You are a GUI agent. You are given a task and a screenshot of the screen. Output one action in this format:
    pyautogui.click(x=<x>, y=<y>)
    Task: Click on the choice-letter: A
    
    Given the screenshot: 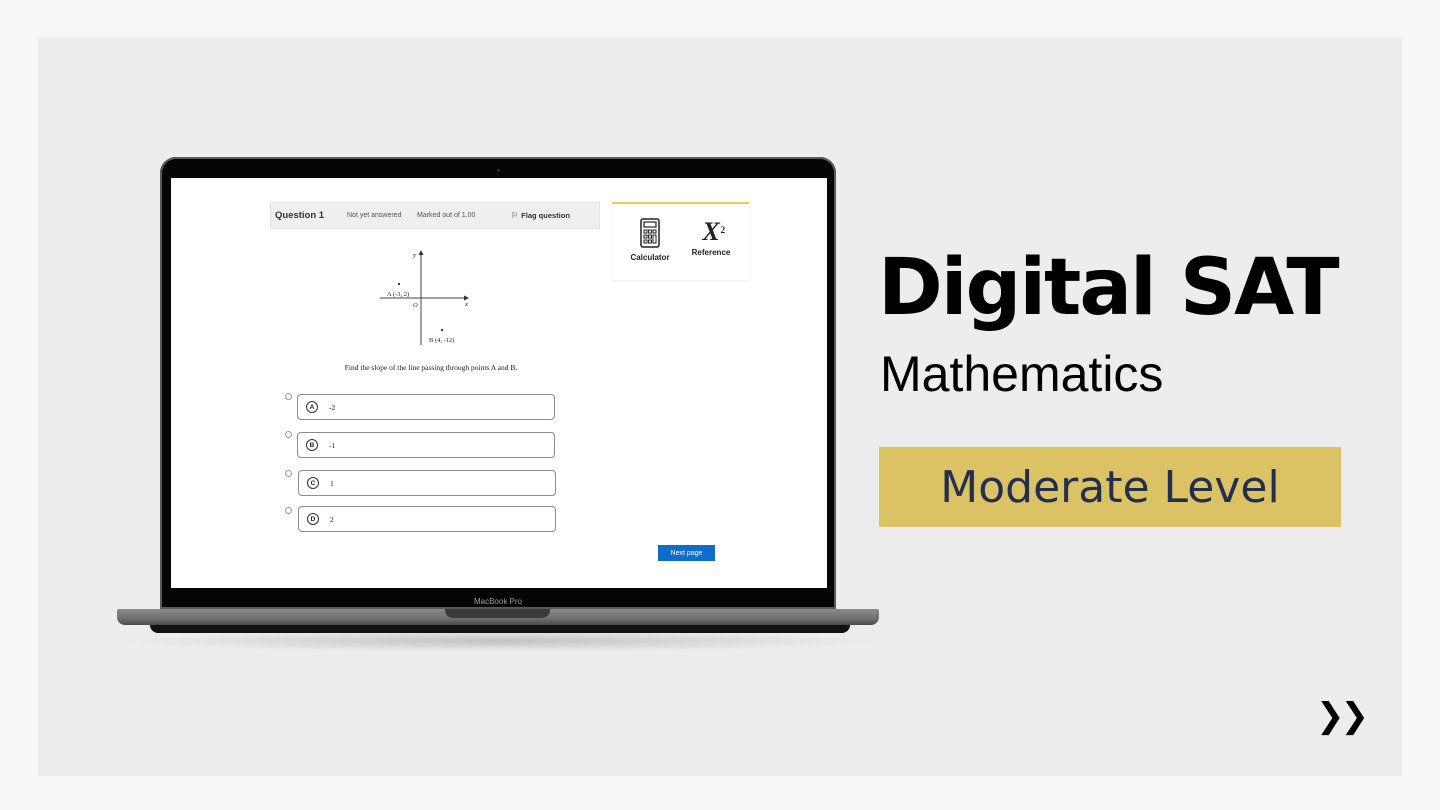 What is the action you would take?
    pyautogui.click(x=312, y=407)
    